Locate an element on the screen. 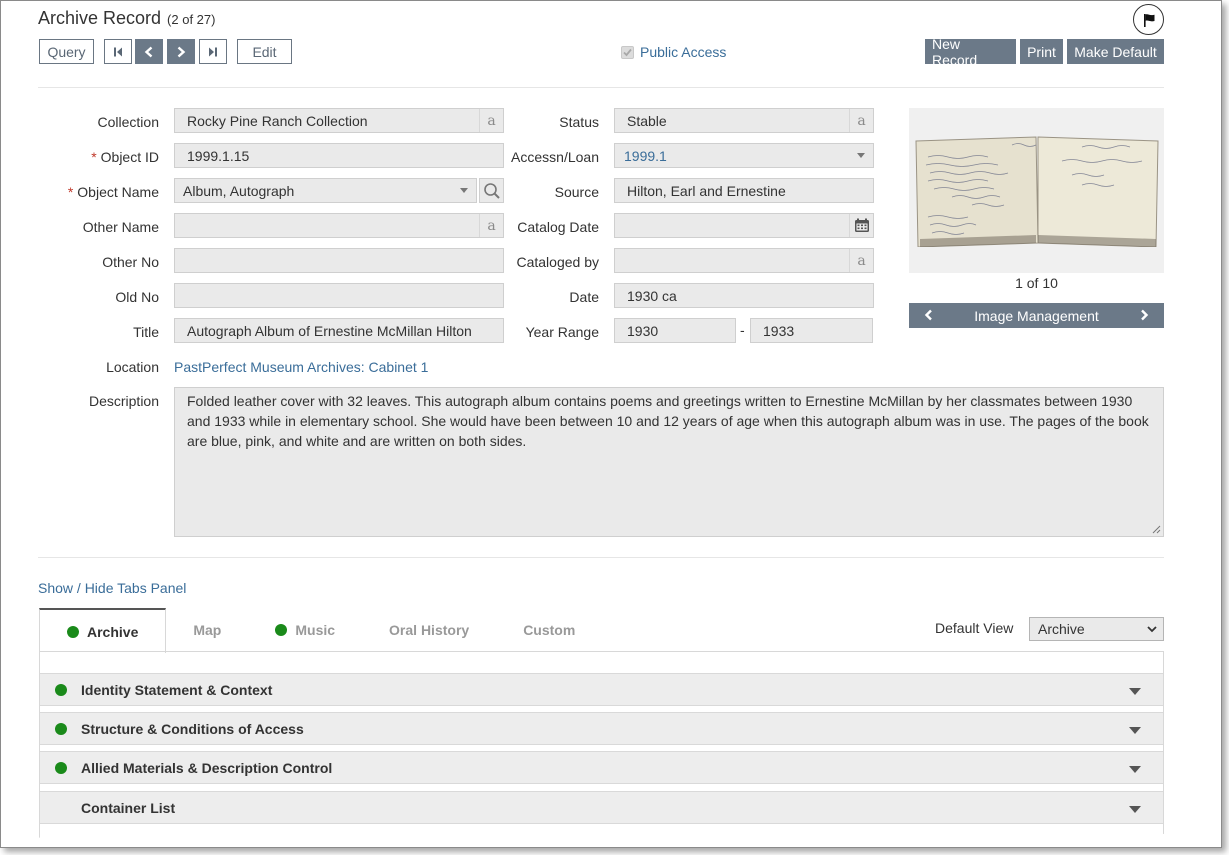 This screenshot has width=1229, height=855. cataloged-by-label: Cataloged by is located at coordinates (557, 262).